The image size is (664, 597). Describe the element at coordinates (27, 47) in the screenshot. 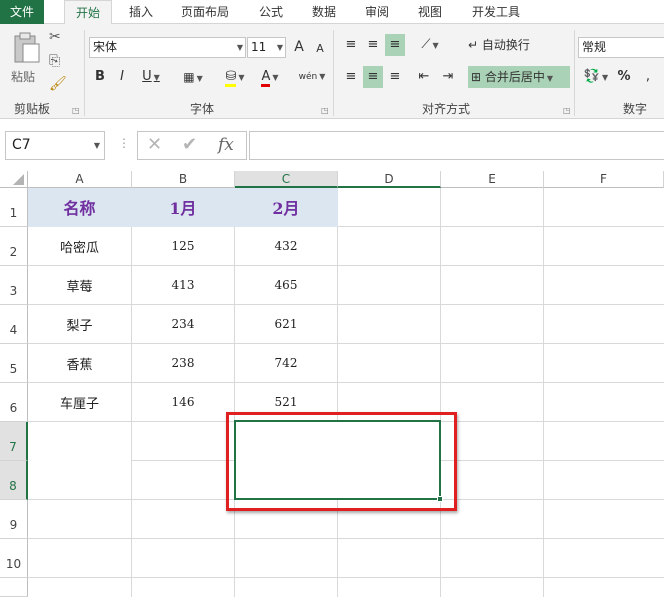

I see `paste-icon` at that location.